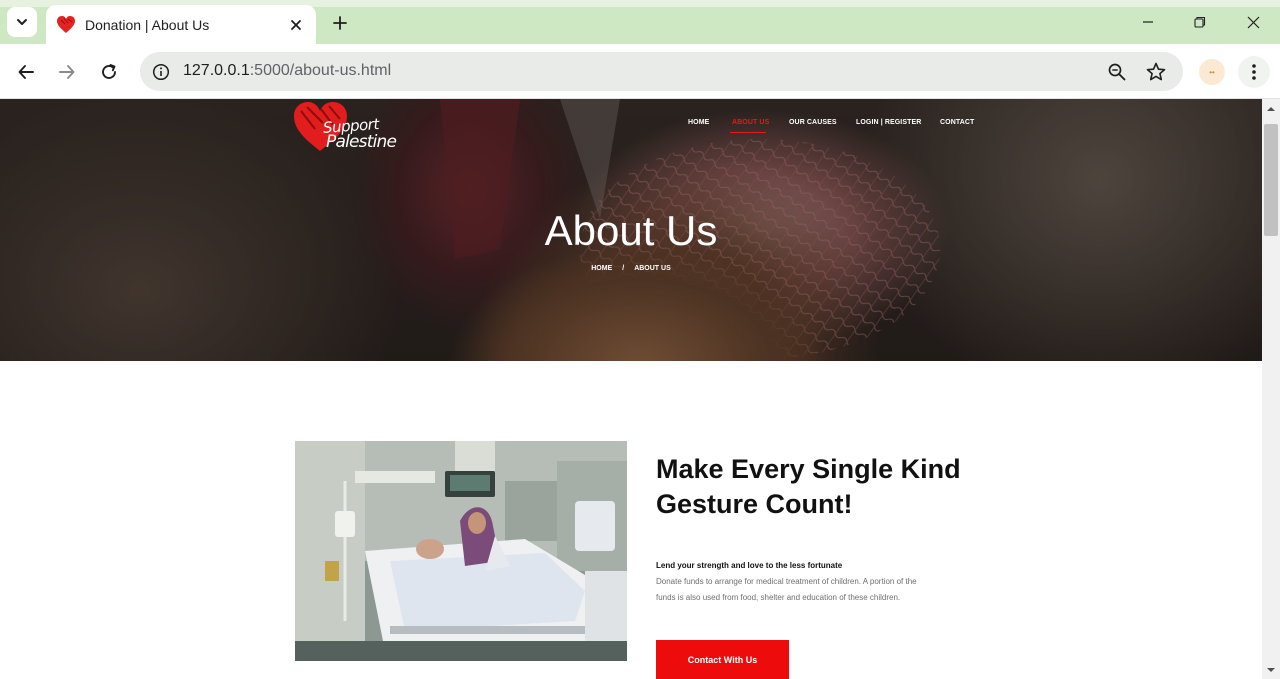 The width and height of the screenshot is (1280, 679). I want to click on menu-dots-icon, so click(1254, 72).